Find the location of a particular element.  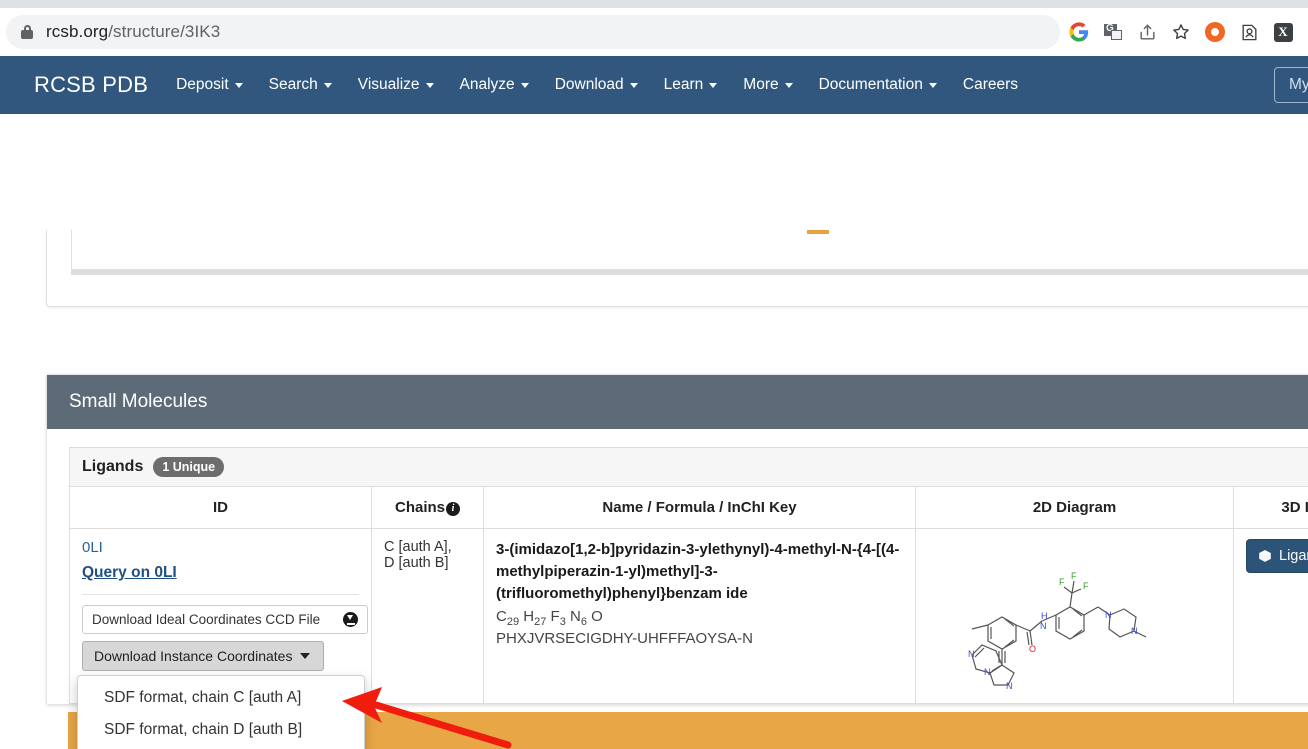

tab-strip-area is located at coordinates (654, 4).